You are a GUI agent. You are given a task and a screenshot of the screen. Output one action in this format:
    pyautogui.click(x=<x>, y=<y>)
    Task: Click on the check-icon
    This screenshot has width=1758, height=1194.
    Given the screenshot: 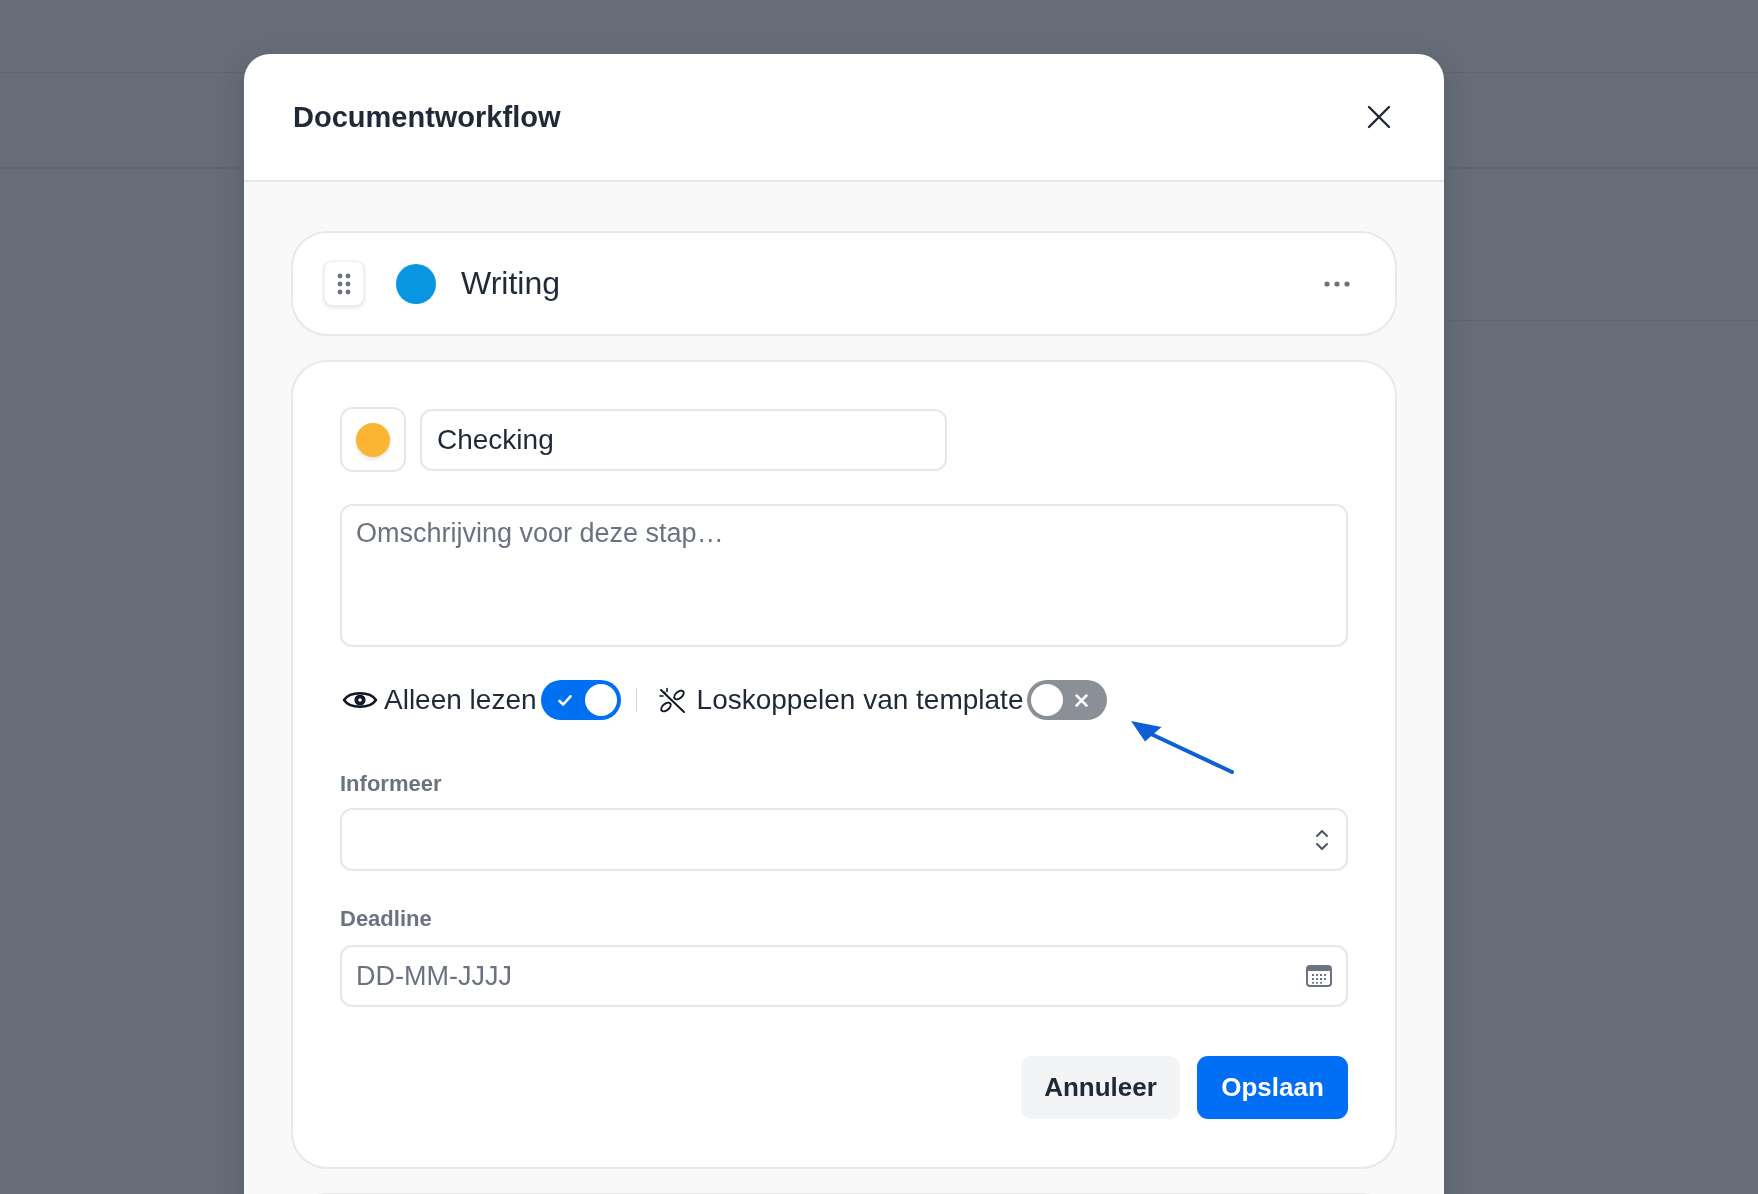 What is the action you would take?
    pyautogui.click(x=564, y=700)
    